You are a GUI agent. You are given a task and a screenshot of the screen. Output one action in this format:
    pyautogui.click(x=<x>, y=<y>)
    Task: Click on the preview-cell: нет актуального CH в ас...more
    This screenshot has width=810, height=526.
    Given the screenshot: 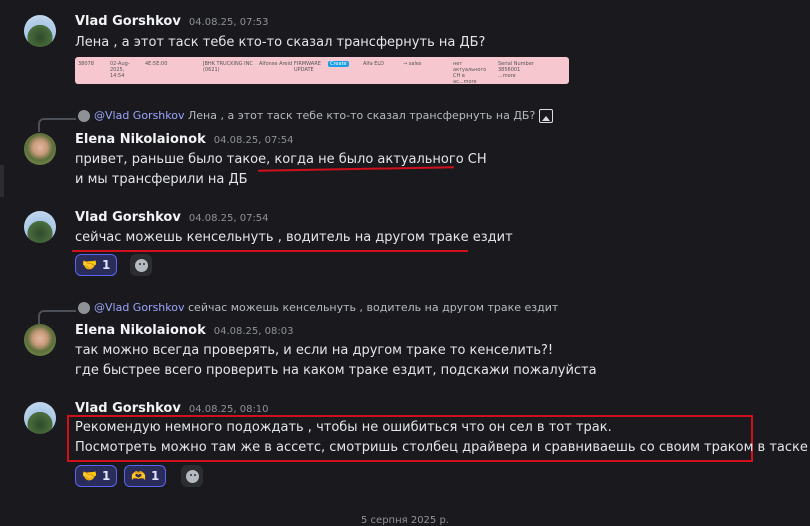 What is the action you would take?
    pyautogui.click(x=470, y=73)
    